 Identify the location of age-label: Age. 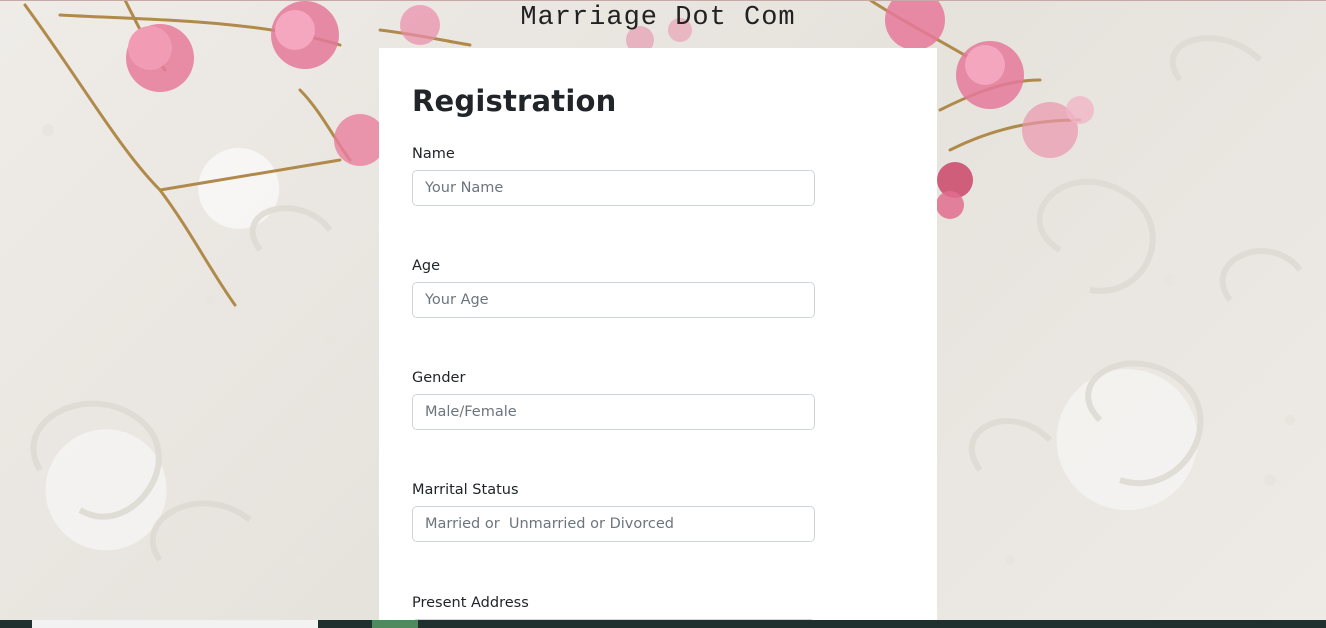
(426, 266).